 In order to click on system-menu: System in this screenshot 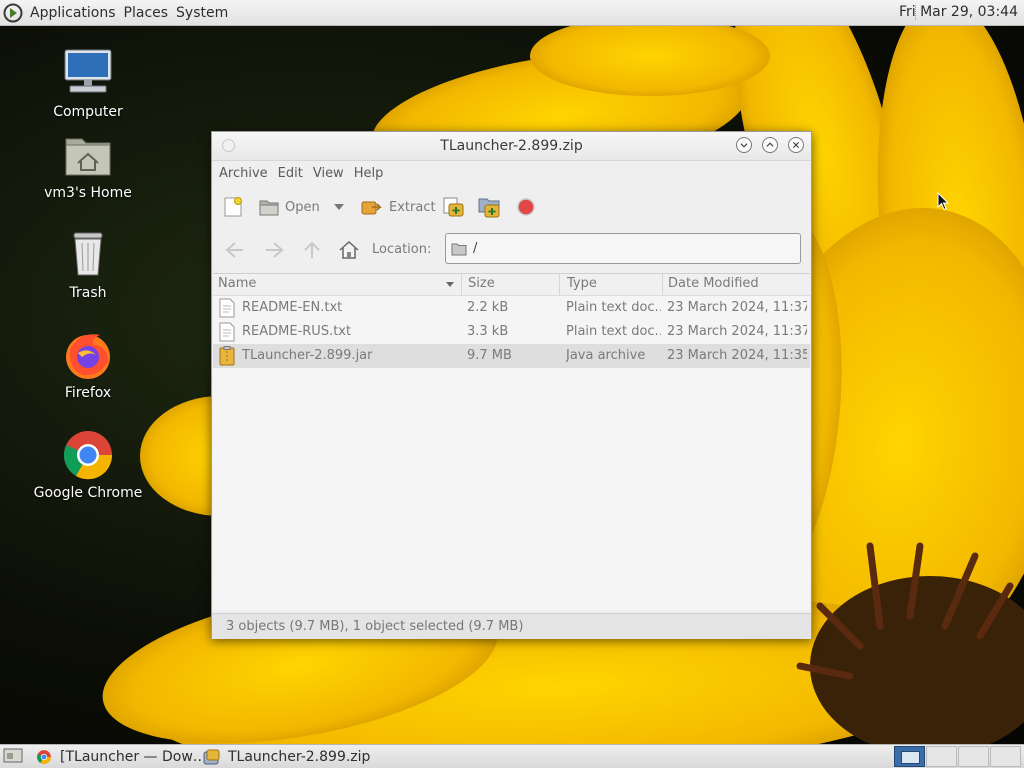, I will do `click(202, 13)`.